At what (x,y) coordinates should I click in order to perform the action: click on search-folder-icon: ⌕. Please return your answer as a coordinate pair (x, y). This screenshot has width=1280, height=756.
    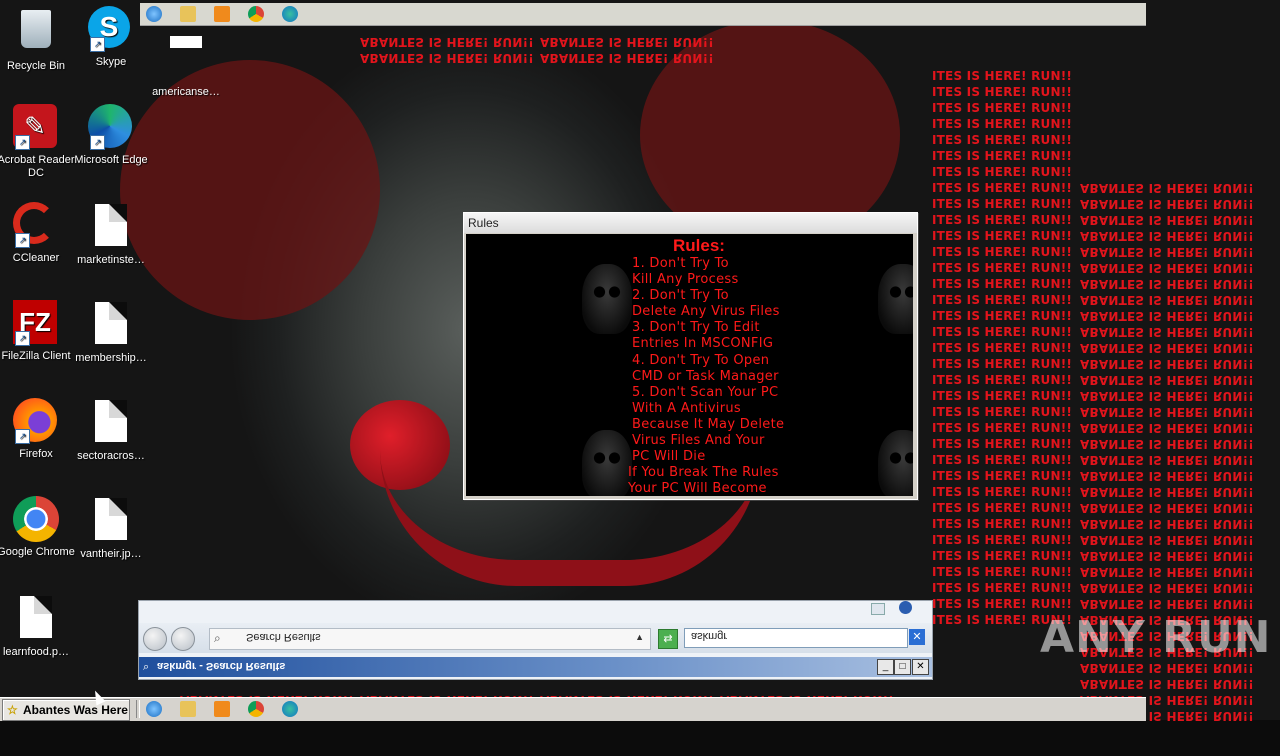
    Looking at the image, I should click on (217, 638).